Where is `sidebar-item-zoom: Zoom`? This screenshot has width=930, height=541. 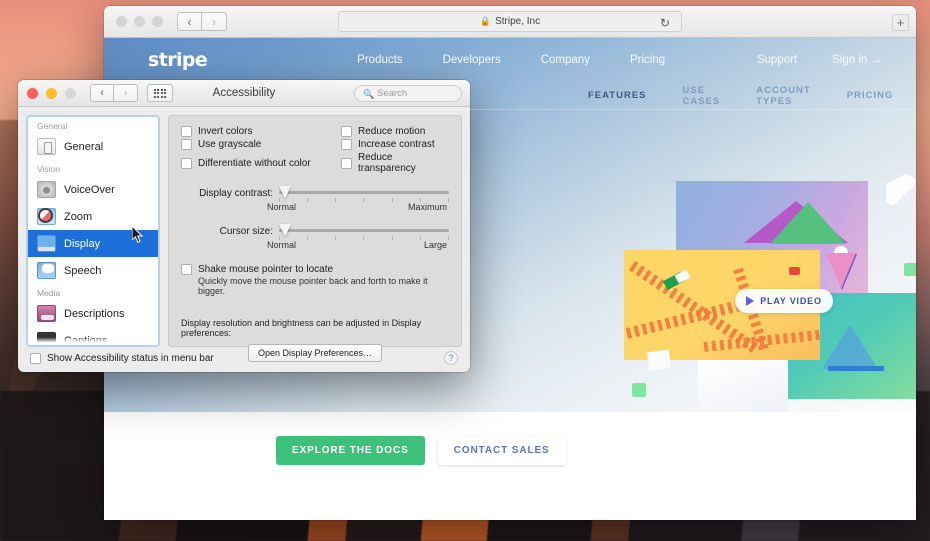
sidebar-item-zoom: Zoom is located at coordinates (93, 216).